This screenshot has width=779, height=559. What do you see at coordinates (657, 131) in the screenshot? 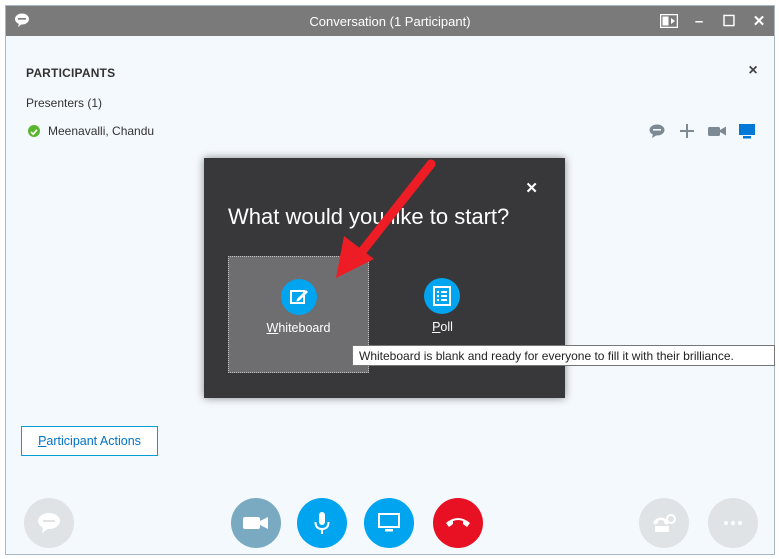
I see `im-icon` at bounding box center [657, 131].